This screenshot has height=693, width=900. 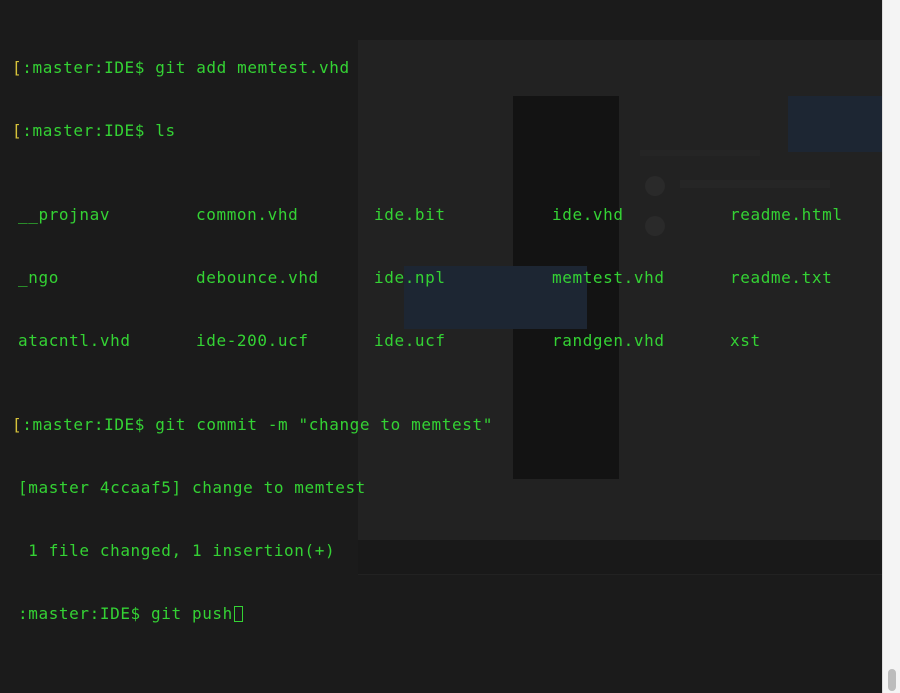 What do you see at coordinates (608, 277) in the screenshot?
I see `ls-entry: memtest.vhd` at bounding box center [608, 277].